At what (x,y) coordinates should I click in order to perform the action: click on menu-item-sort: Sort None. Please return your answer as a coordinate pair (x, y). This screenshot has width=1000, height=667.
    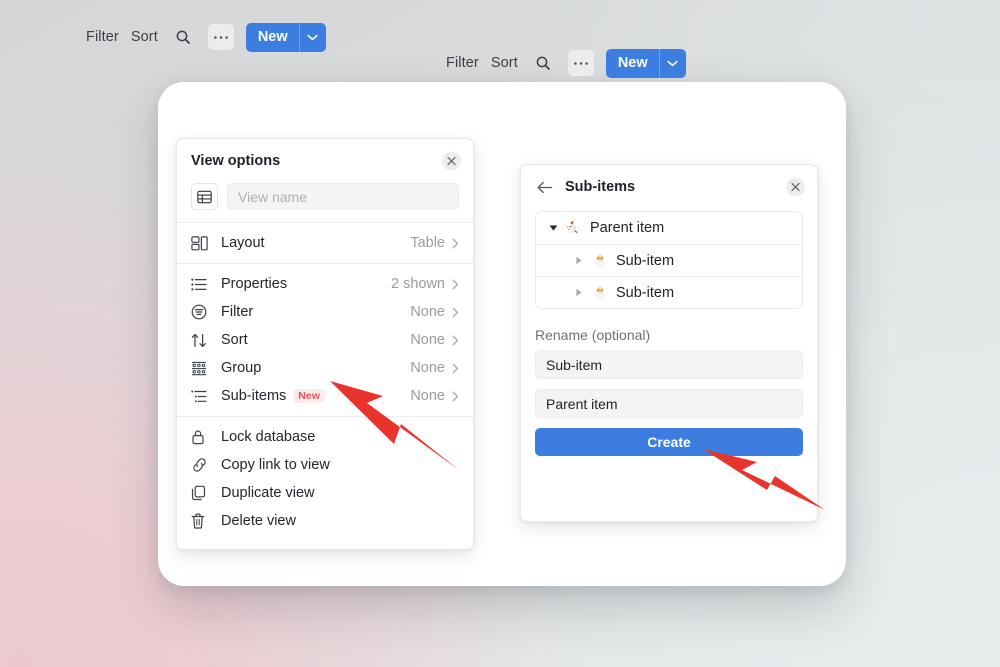
    Looking at the image, I should click on (325, 340).